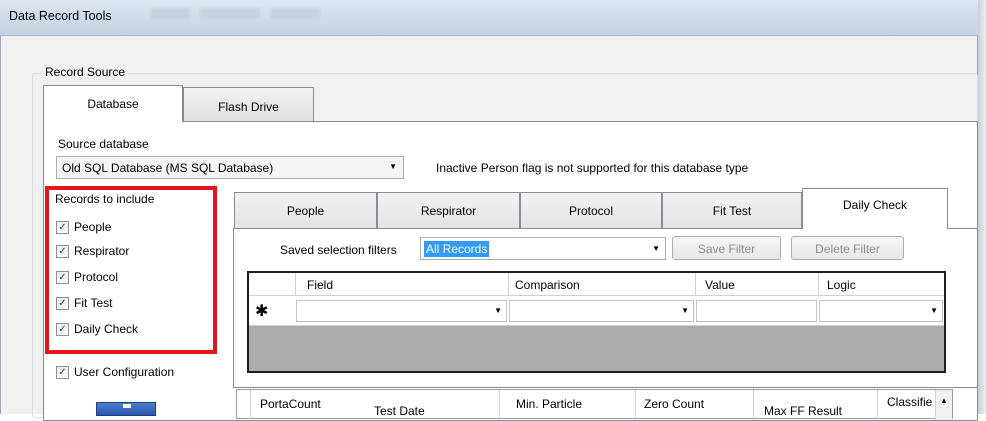 The width and height of the screenshot is (986, 421). Describe the element at coordinates (60, 16) in the screenshot. I see `window-title: Data Record Tools` at that location.